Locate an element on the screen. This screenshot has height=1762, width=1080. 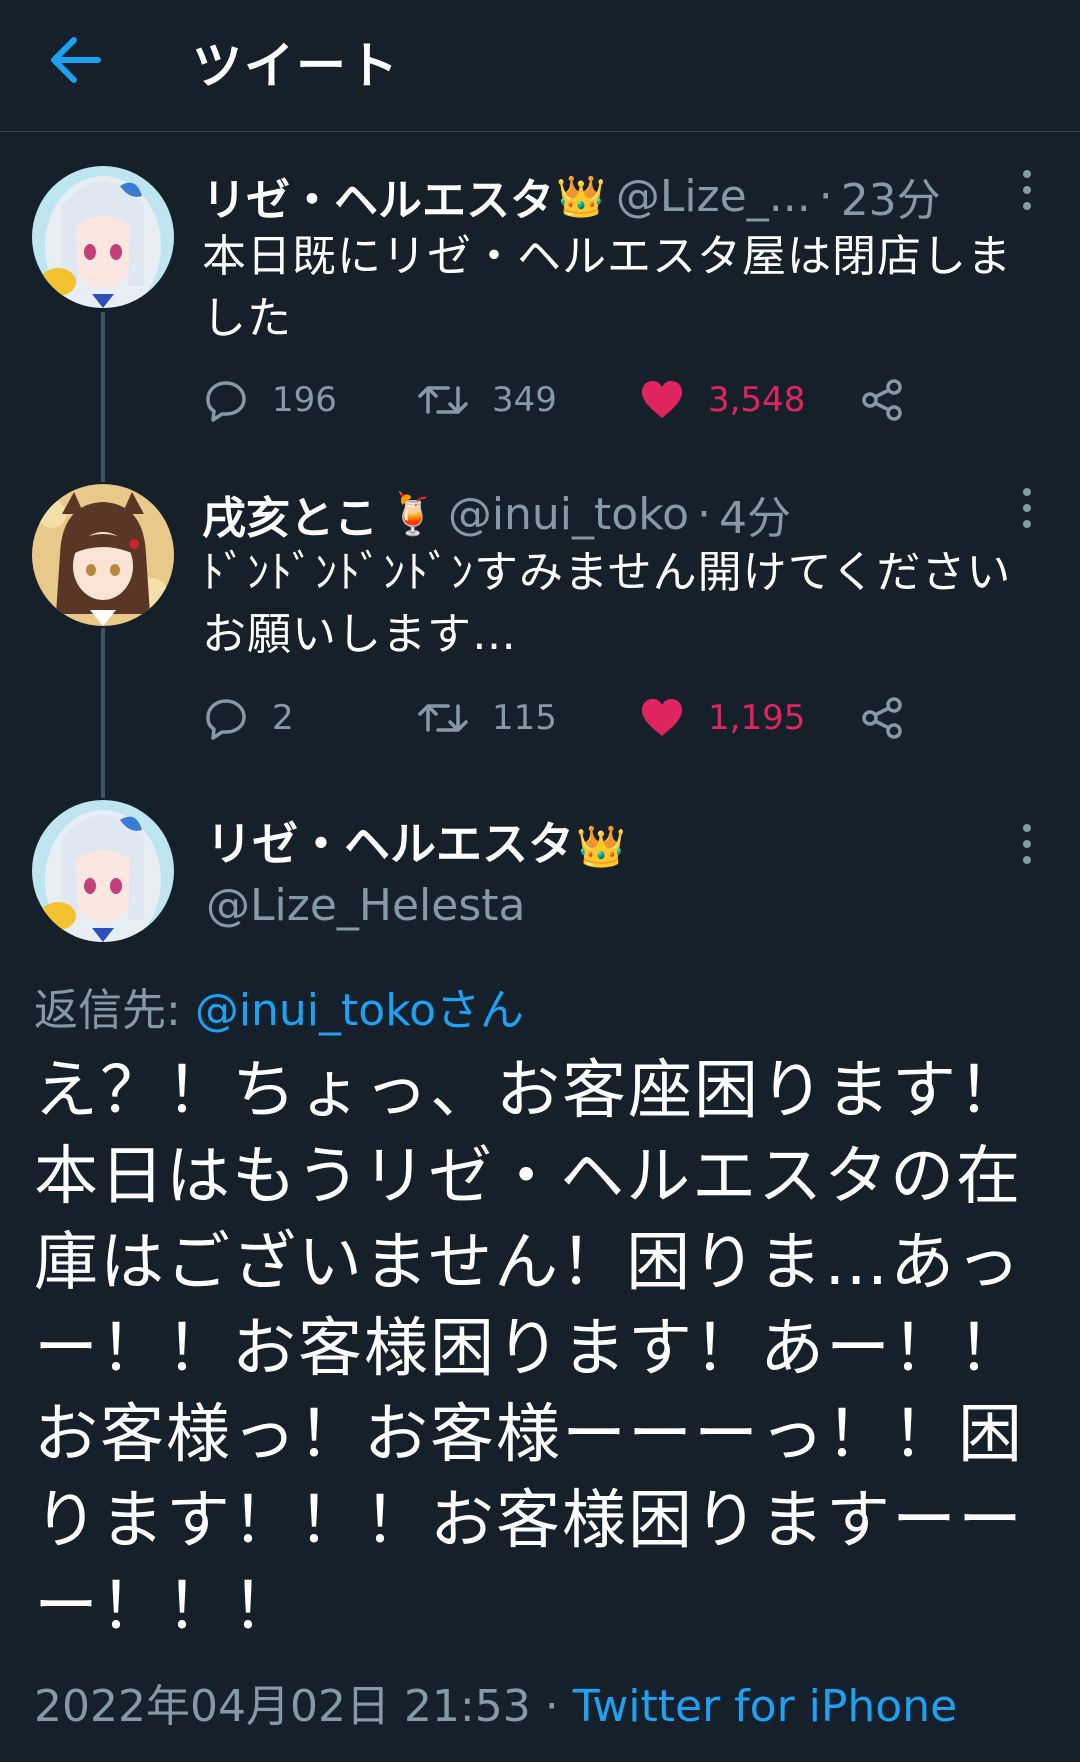
display-name: 戌亥とこ is located at coordinates (290, 514).